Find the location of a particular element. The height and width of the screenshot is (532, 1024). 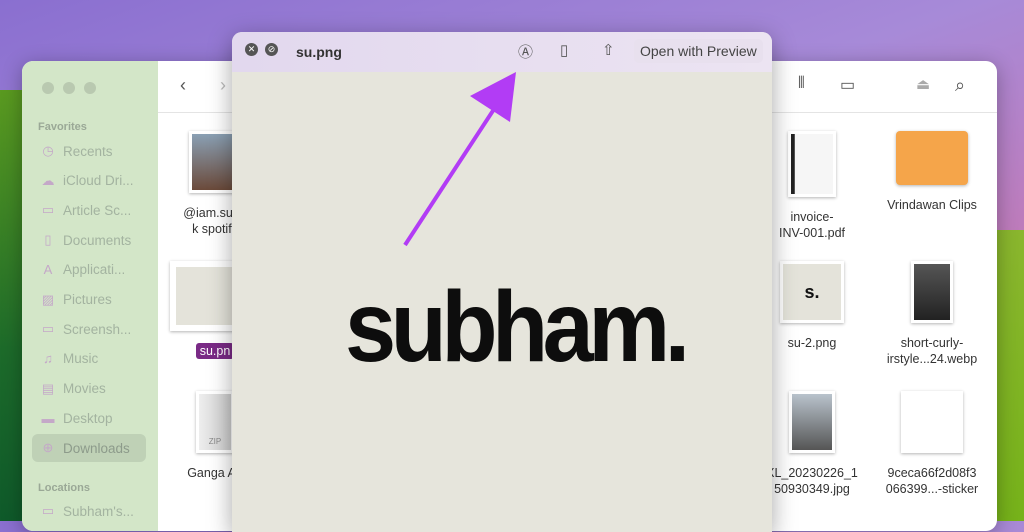

annotation-arrow is located at coordinates (459, 159).